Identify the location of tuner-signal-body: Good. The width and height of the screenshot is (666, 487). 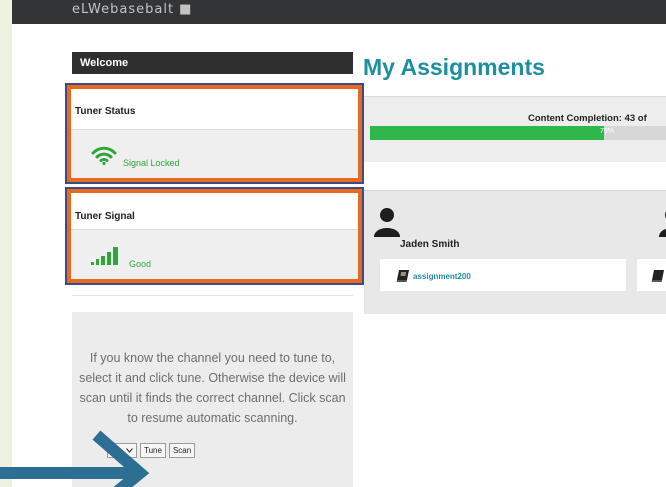
(214, 254).